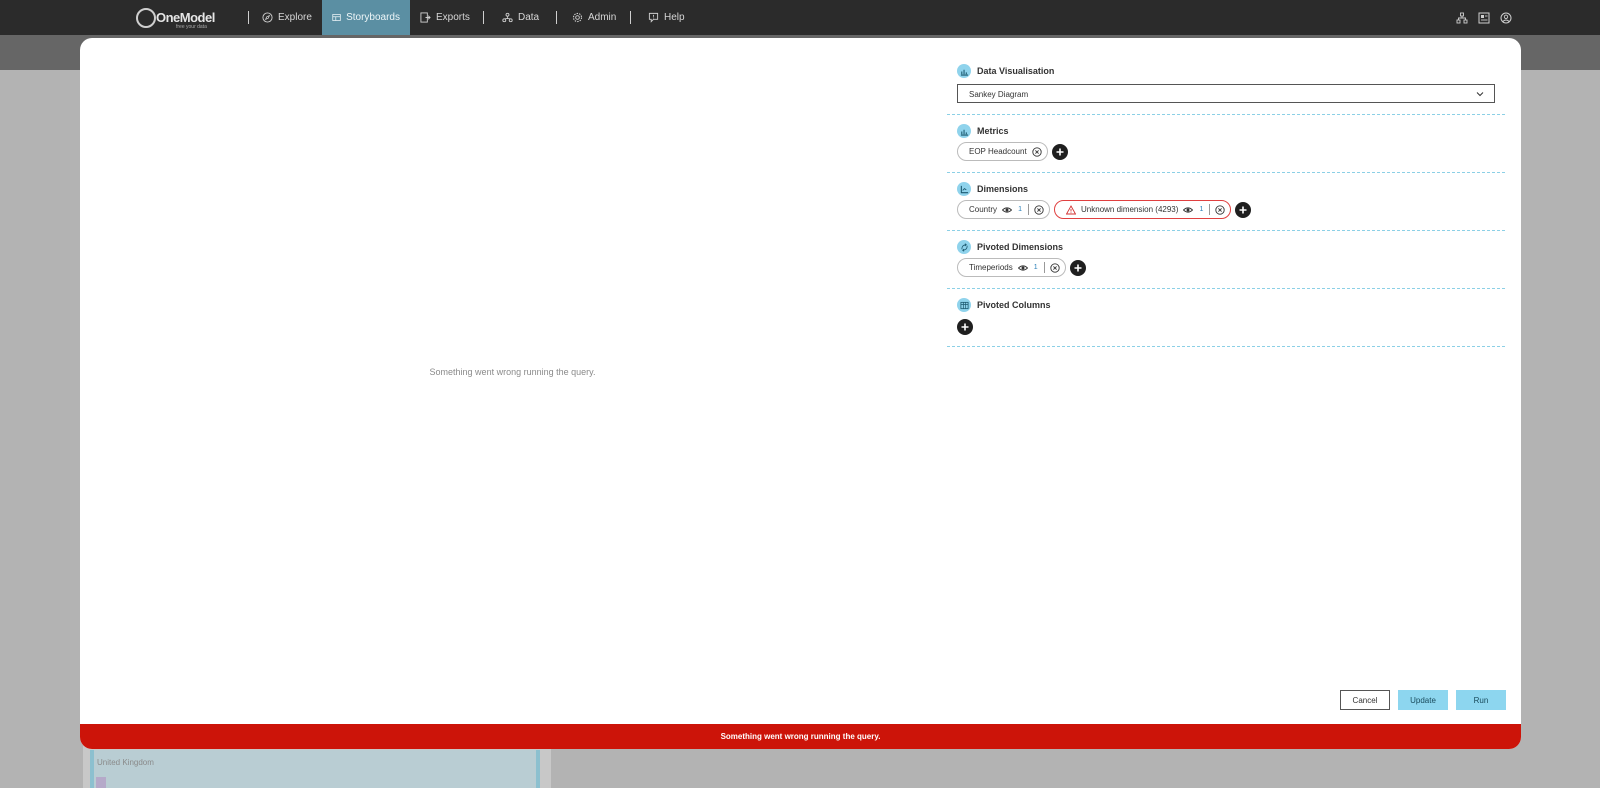  I want to click on section-header: Pivoted Dimensions, so click(1010, 247).